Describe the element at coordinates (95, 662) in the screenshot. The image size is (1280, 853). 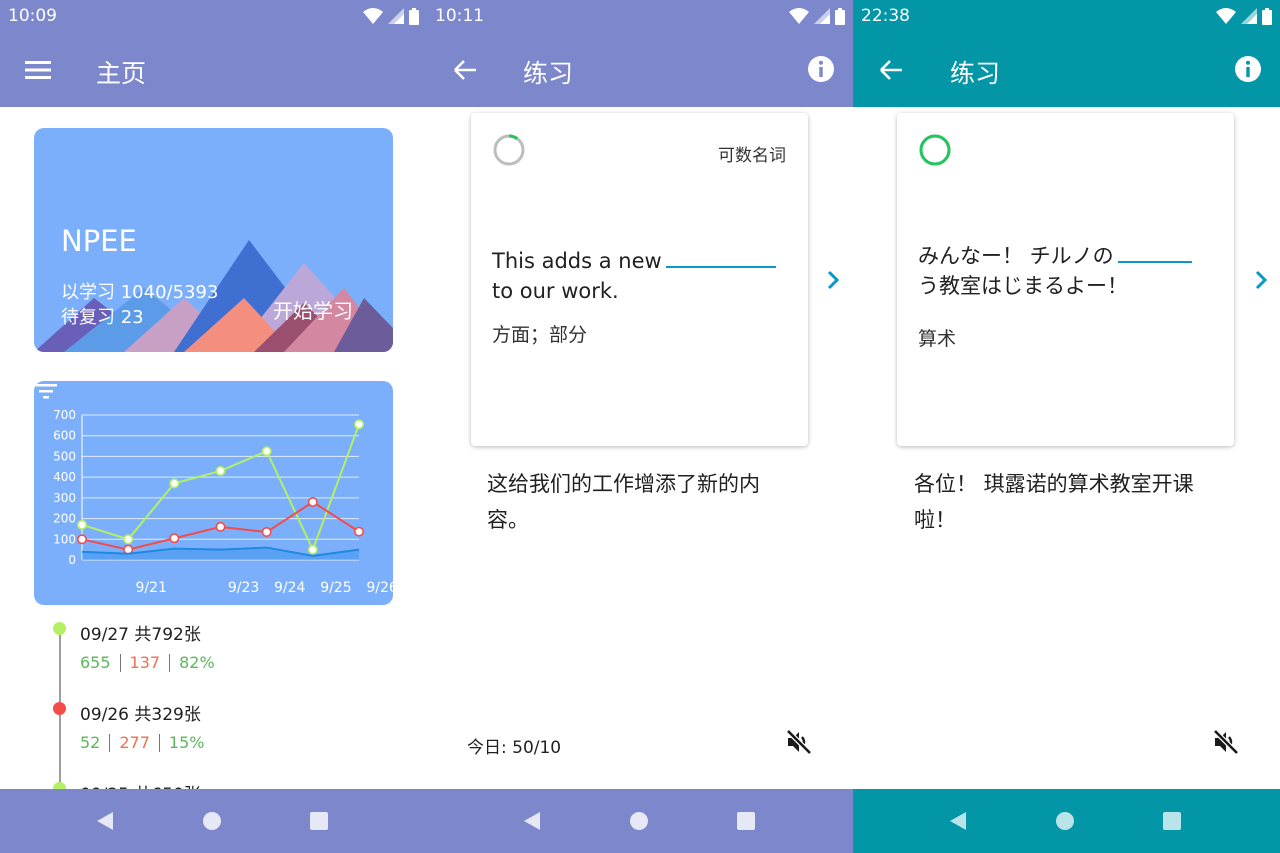
I see `correct-count: 655` at that location.